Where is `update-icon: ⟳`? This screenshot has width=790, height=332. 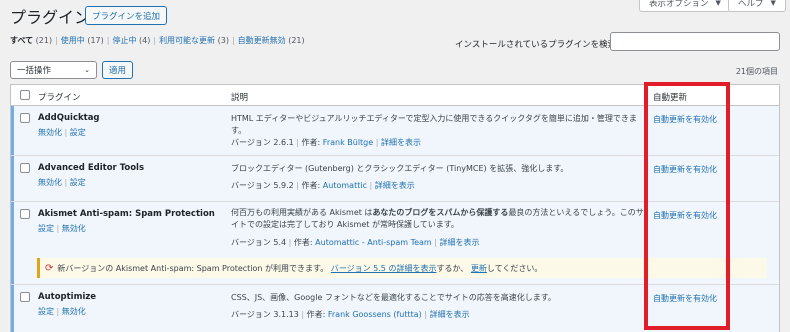
update-icon: ⟳ is located at coordinates (49, 268).